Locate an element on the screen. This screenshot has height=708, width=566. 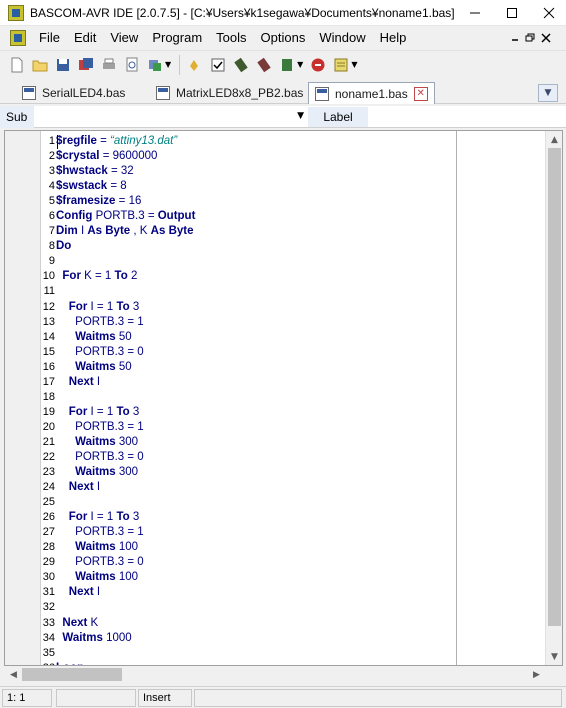
minimize-button is located at coordinates (475, 13).